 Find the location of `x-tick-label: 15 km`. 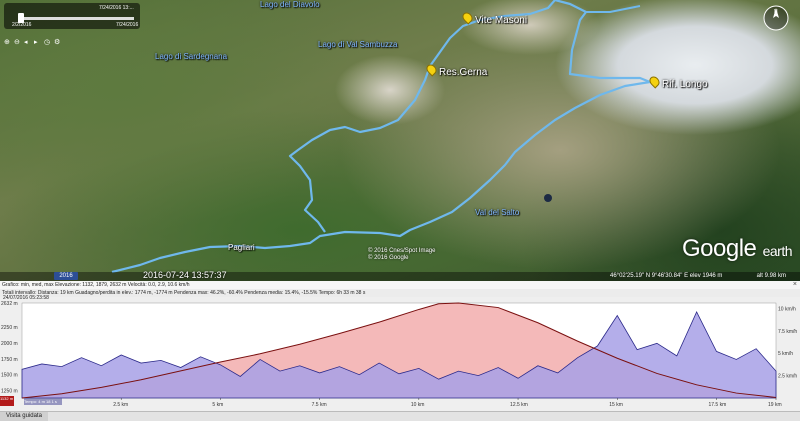

x-tick-label: 15 km is located at coordinates (616, 405).